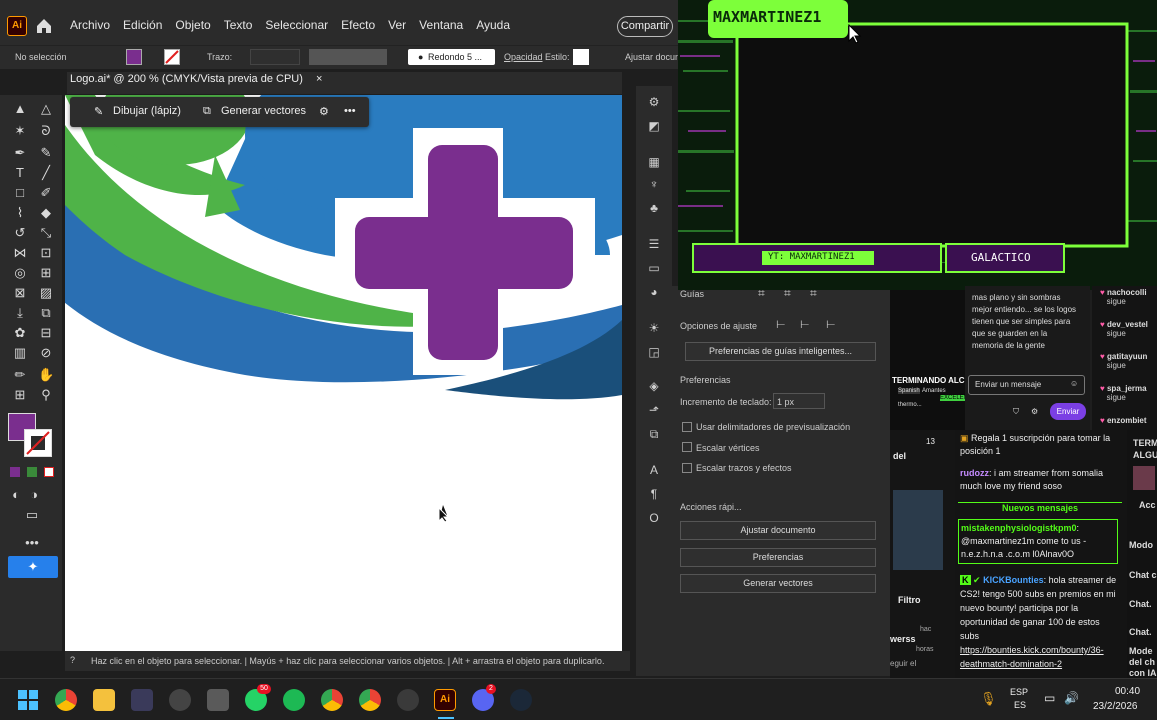 The height and width of the screenshot is (720, 1157). What do you see at coordinates (238, 25) in the screenshot?
I see `menu-texto: Texto` at bounding box center [238, 25].